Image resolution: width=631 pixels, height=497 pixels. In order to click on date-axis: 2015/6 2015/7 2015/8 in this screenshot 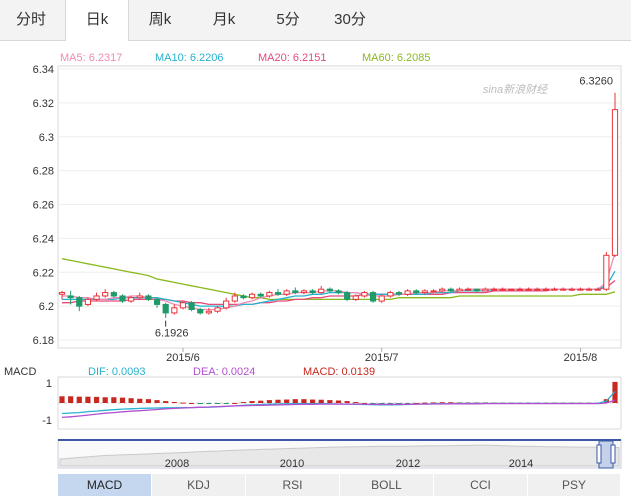, I will do `click(381, 356)`.